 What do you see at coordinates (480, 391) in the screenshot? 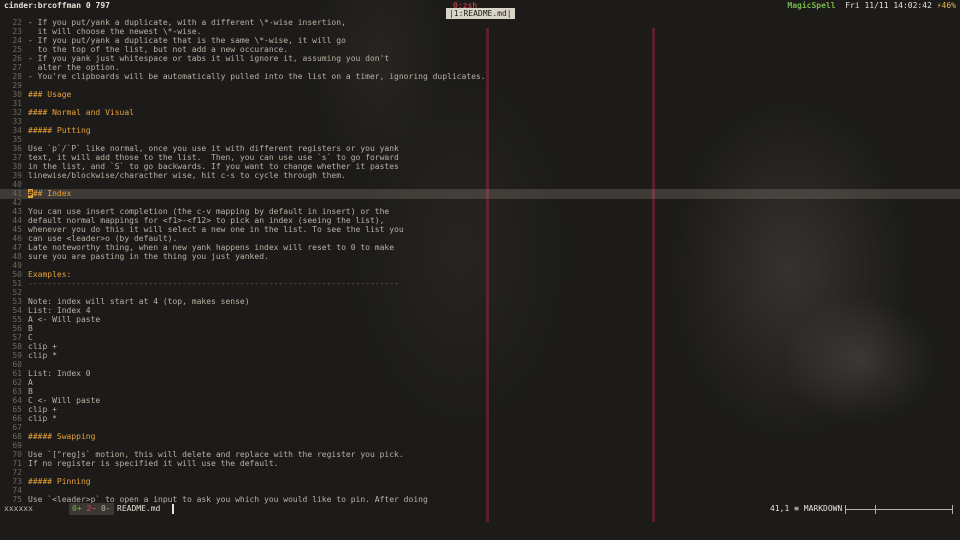
I see `buffer-line: 63 B` at bounding box center [480, 391].